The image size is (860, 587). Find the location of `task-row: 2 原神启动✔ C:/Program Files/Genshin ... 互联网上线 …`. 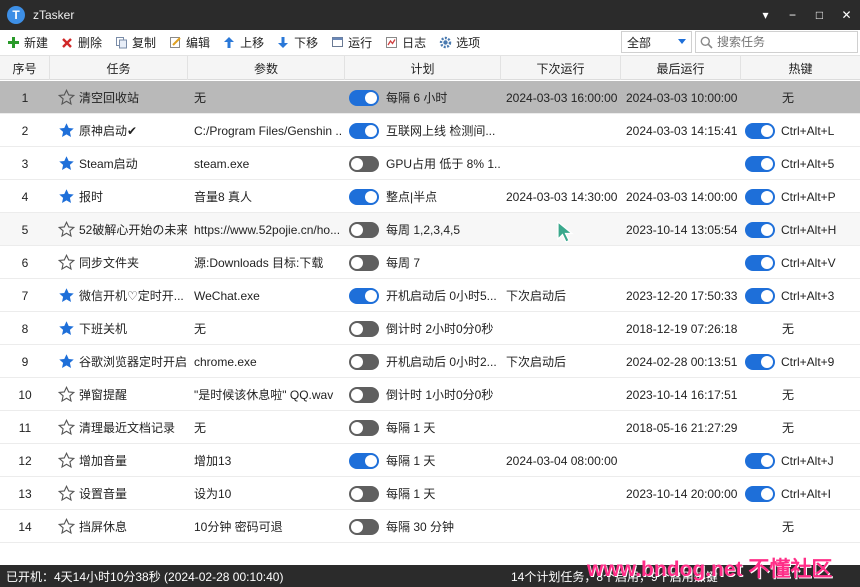

task-row: 2 原神启动✔ C:/Program Files/Genshin ... 互联网上线 … is located at coordinates (430, 130).